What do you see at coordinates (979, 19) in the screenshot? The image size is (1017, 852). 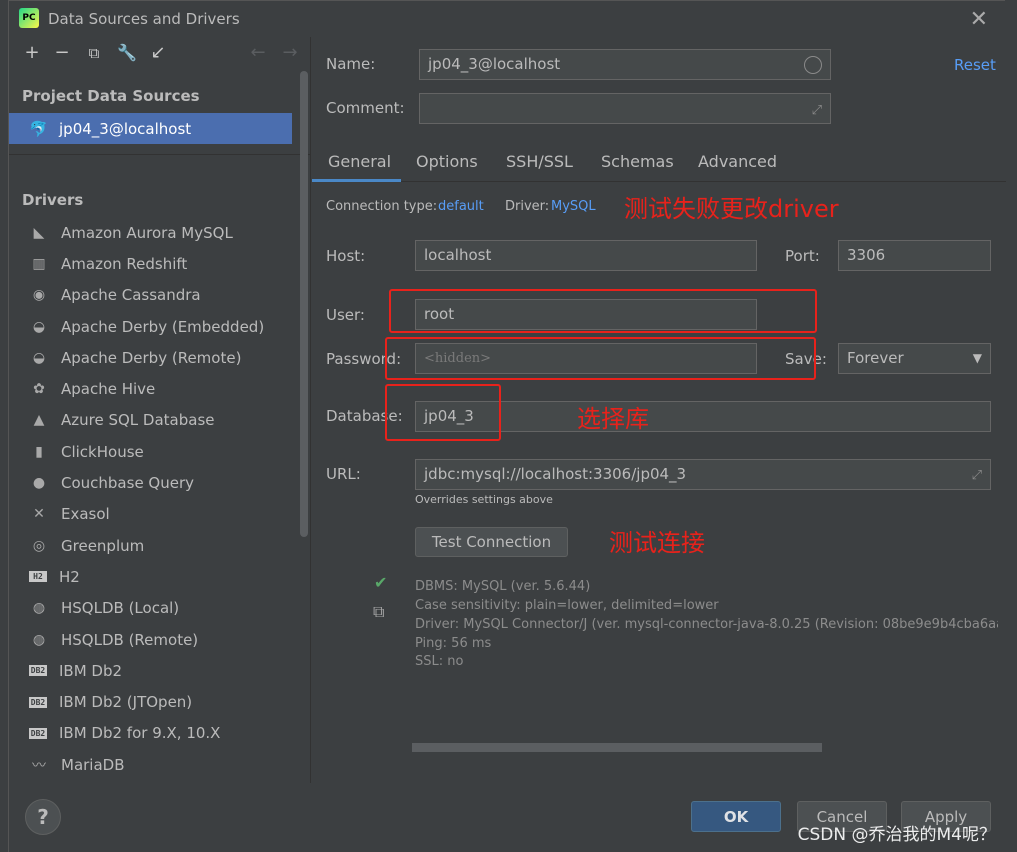 I see `close-icon: ✕` at bounding box center [979, 19].